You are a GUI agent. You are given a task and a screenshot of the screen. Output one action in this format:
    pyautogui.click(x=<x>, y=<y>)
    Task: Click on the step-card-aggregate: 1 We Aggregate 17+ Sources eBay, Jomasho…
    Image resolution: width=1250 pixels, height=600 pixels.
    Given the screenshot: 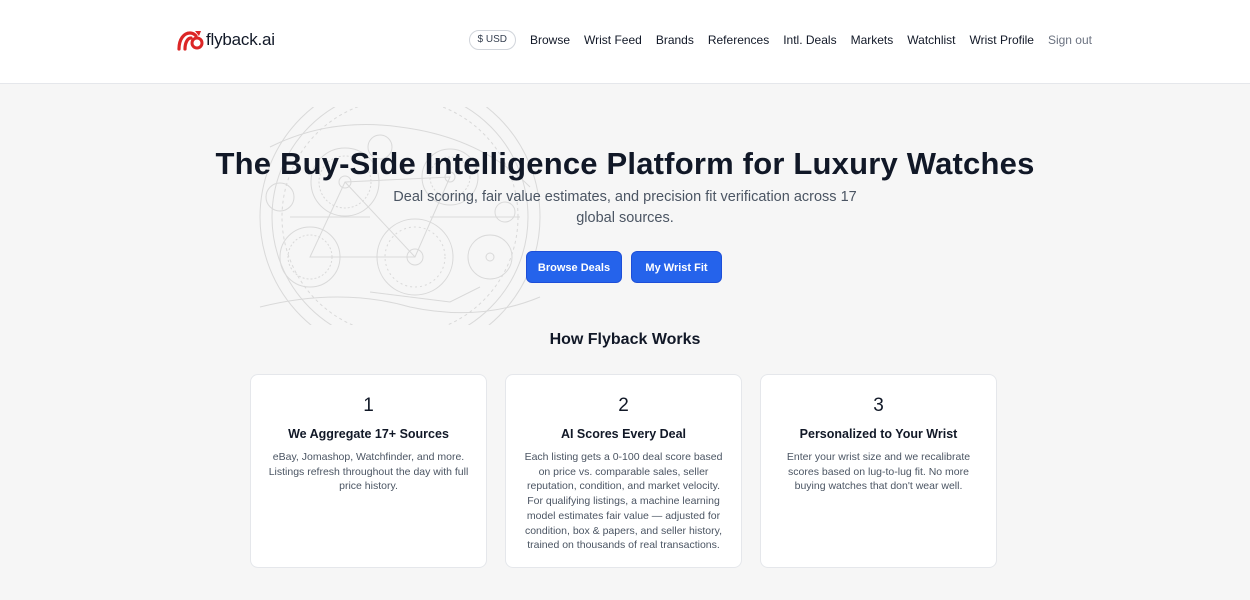 What is the action you would take?
    pyautogui.click(x=368, y=471)
    